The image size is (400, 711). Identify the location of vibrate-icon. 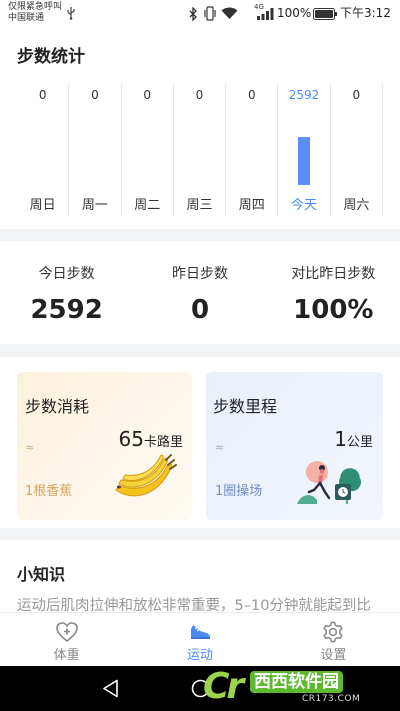
(210, 13).